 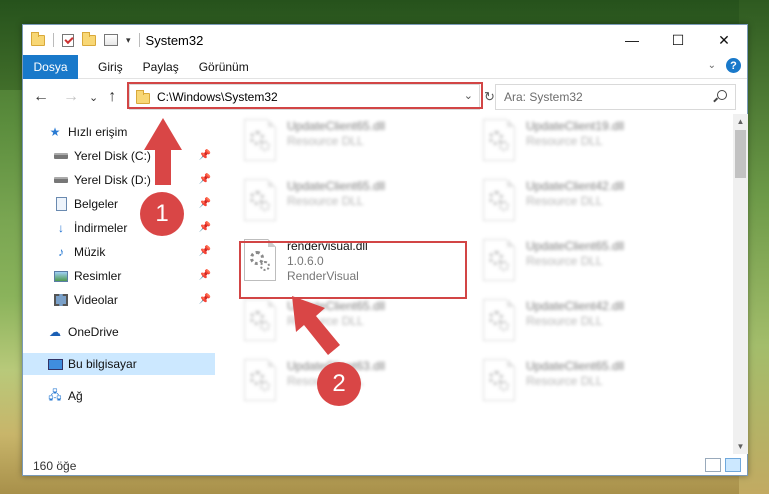 I want to click on new-folder-icon, so click(x=89, y=38).